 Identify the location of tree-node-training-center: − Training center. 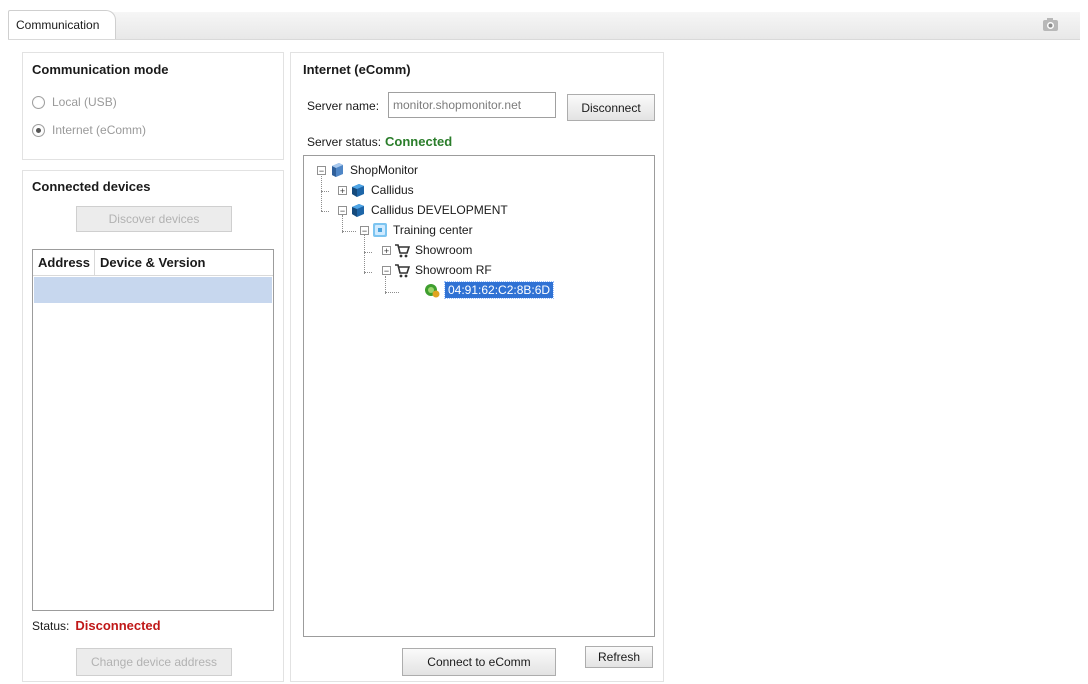
(416, 230).